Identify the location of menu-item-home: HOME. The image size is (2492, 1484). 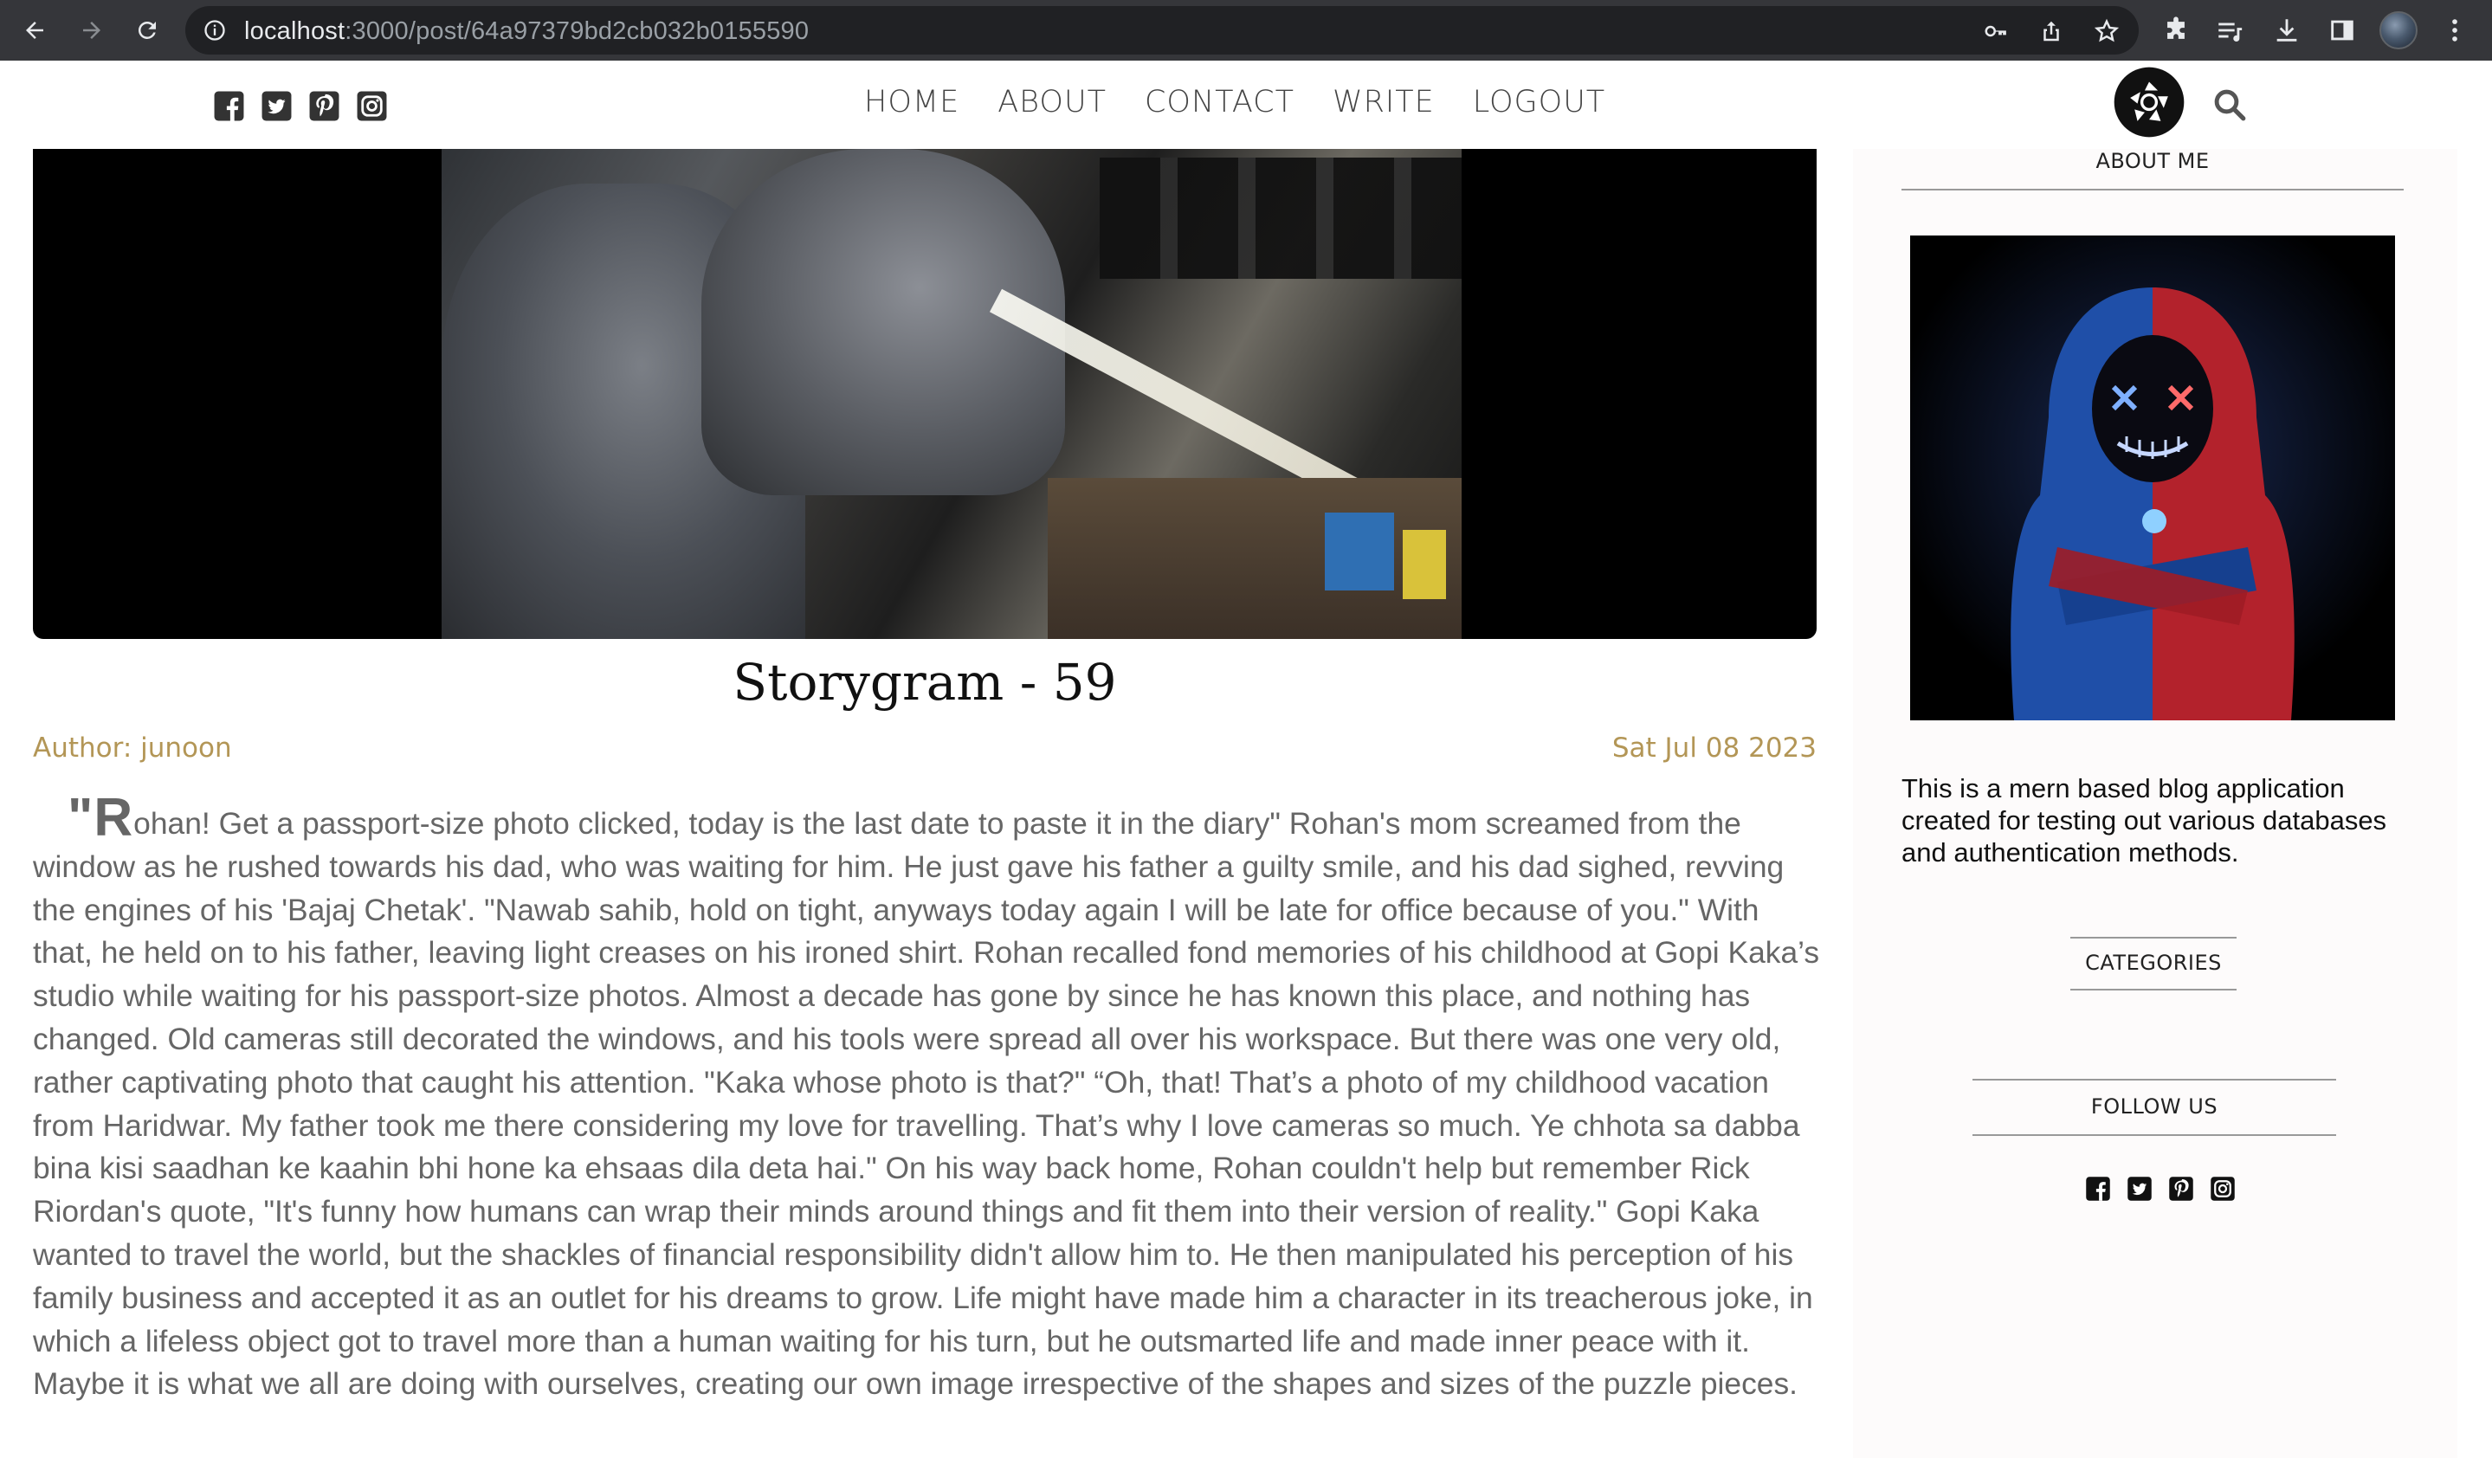
(911, 102).